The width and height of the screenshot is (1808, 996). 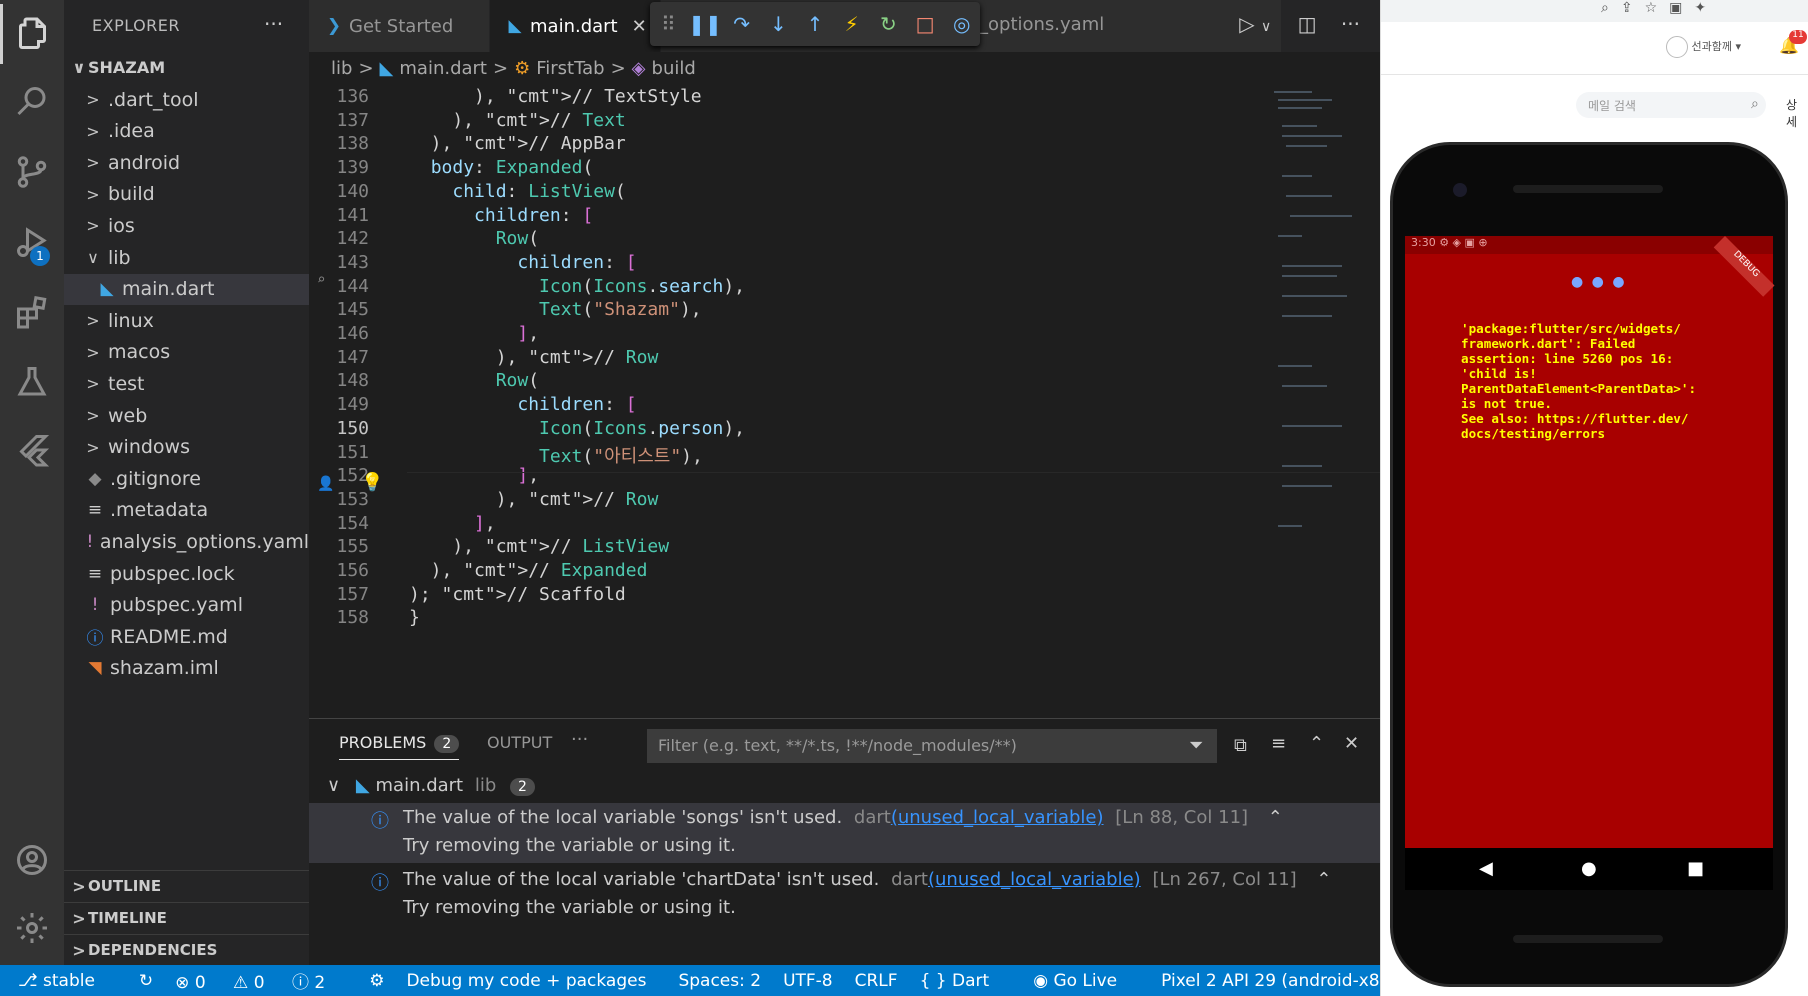 I want to click on run-debug-icon: 1, so click(x=32, y=242).